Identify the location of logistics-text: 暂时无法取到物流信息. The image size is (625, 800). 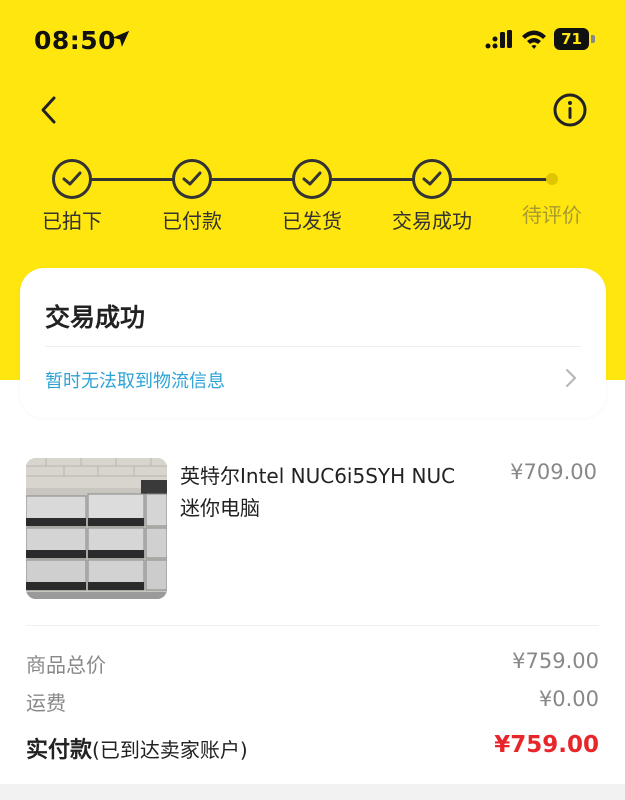
(135, 381).